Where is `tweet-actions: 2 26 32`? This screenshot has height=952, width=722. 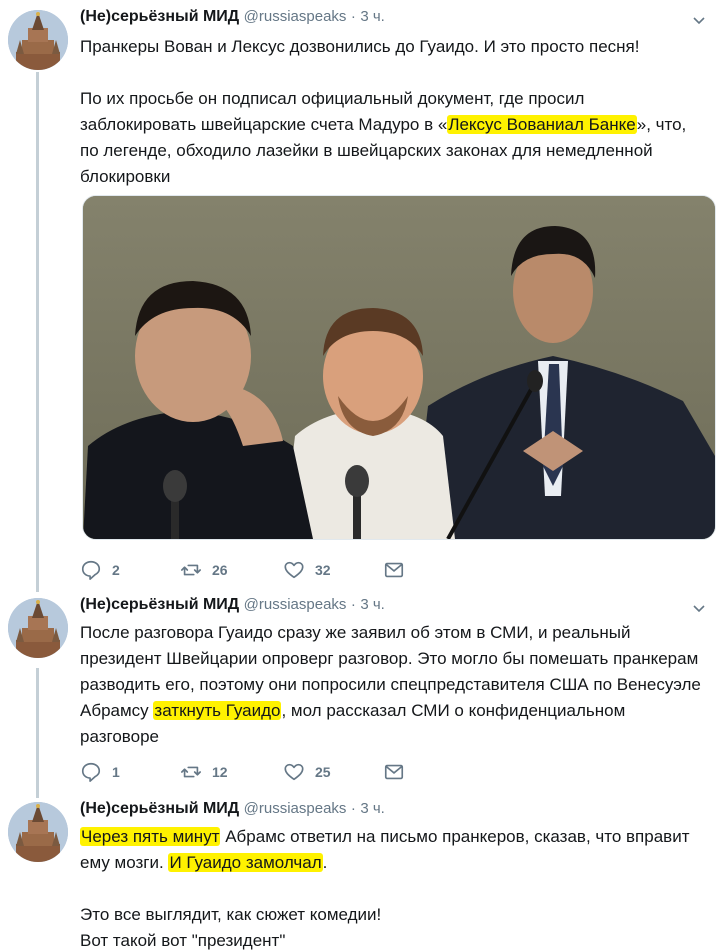 tweet-actions: 2 26 32 is located at coordinates (245, 570).